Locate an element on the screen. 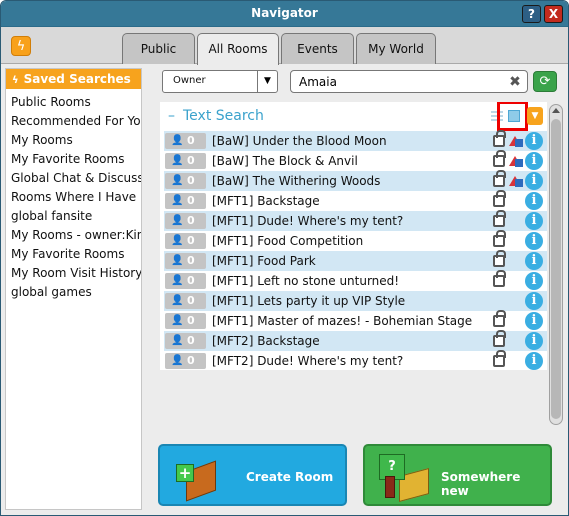 The height and width of the screenshot is (516, 569). refresh-search-button: ⟳ is located at coordinates (545, 81).